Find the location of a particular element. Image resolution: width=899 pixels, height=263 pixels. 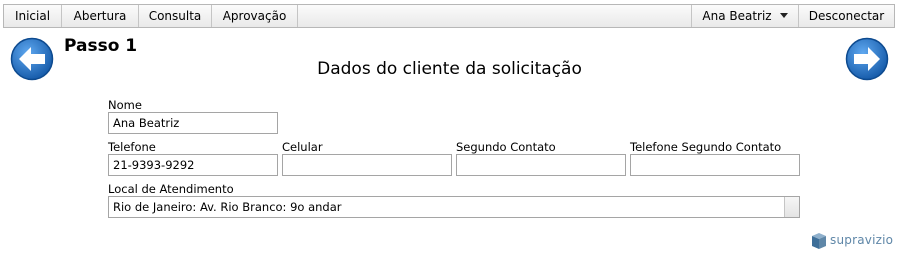

brand-name: supravizio is located at coordinates (862, 240).